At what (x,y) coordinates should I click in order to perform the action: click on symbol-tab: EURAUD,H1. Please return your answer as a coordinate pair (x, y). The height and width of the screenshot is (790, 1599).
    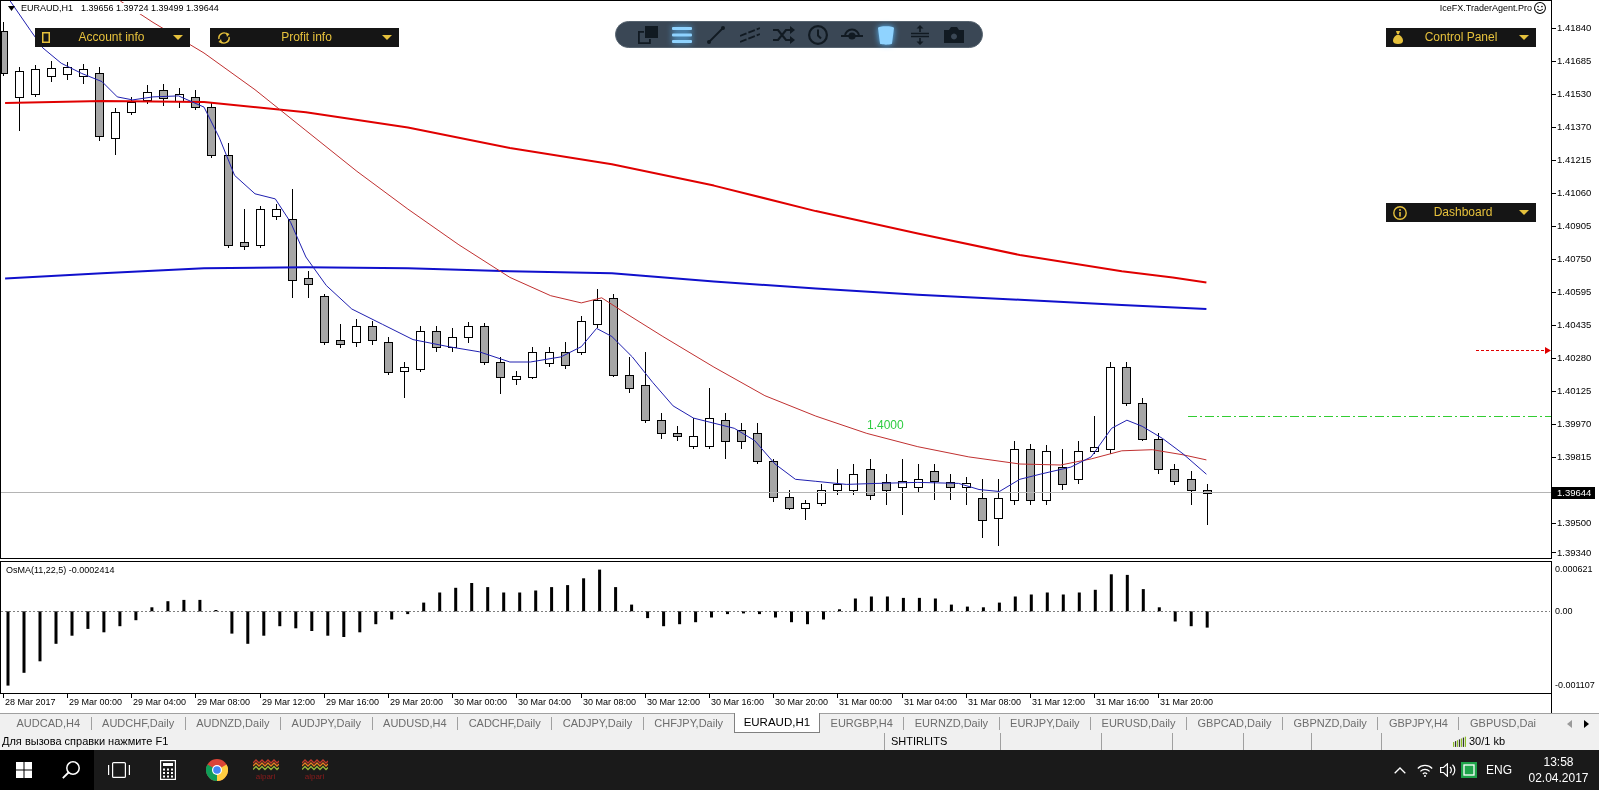
    Looking at the image, I should click on (777, 723).